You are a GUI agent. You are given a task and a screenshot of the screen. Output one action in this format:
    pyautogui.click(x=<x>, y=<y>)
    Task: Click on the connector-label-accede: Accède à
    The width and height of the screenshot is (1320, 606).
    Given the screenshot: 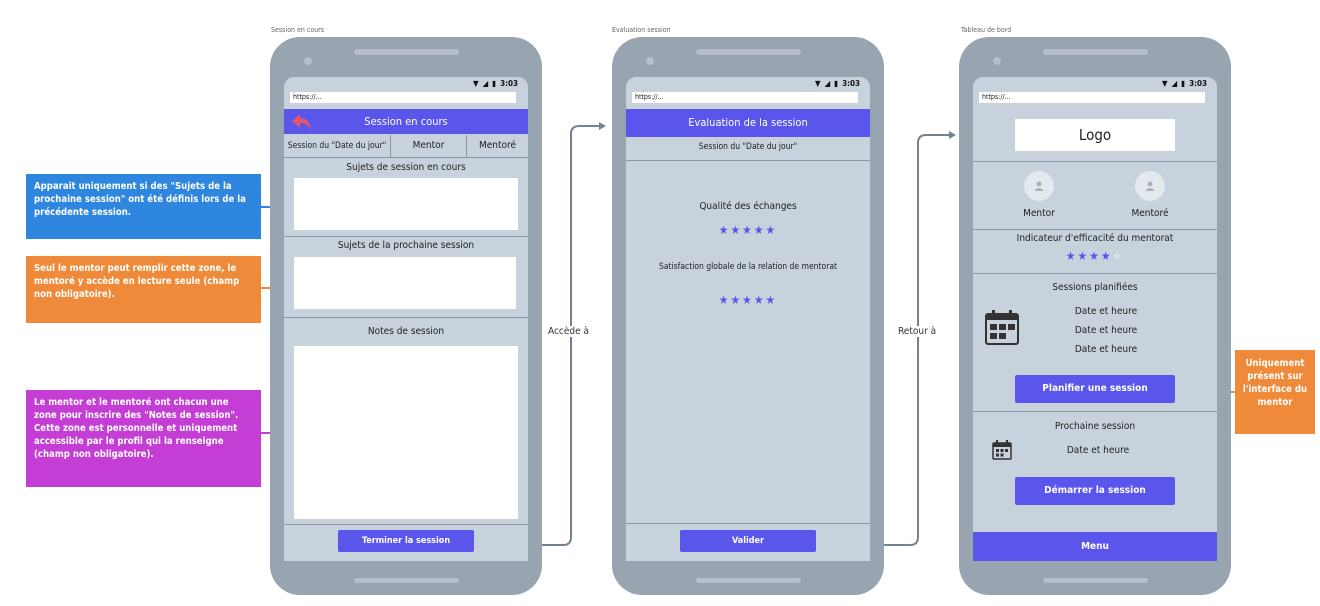 What is the action you would take?
    pyautogui.click(x=569, y=331)
    